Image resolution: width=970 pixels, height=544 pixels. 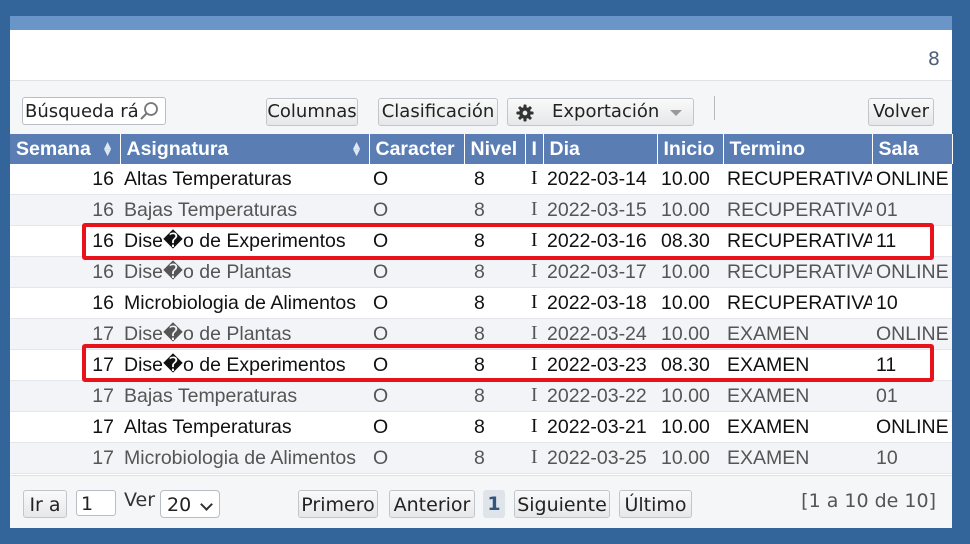 I want to click on cell-dia: 2022-03-16, so click(x=600, y=241).